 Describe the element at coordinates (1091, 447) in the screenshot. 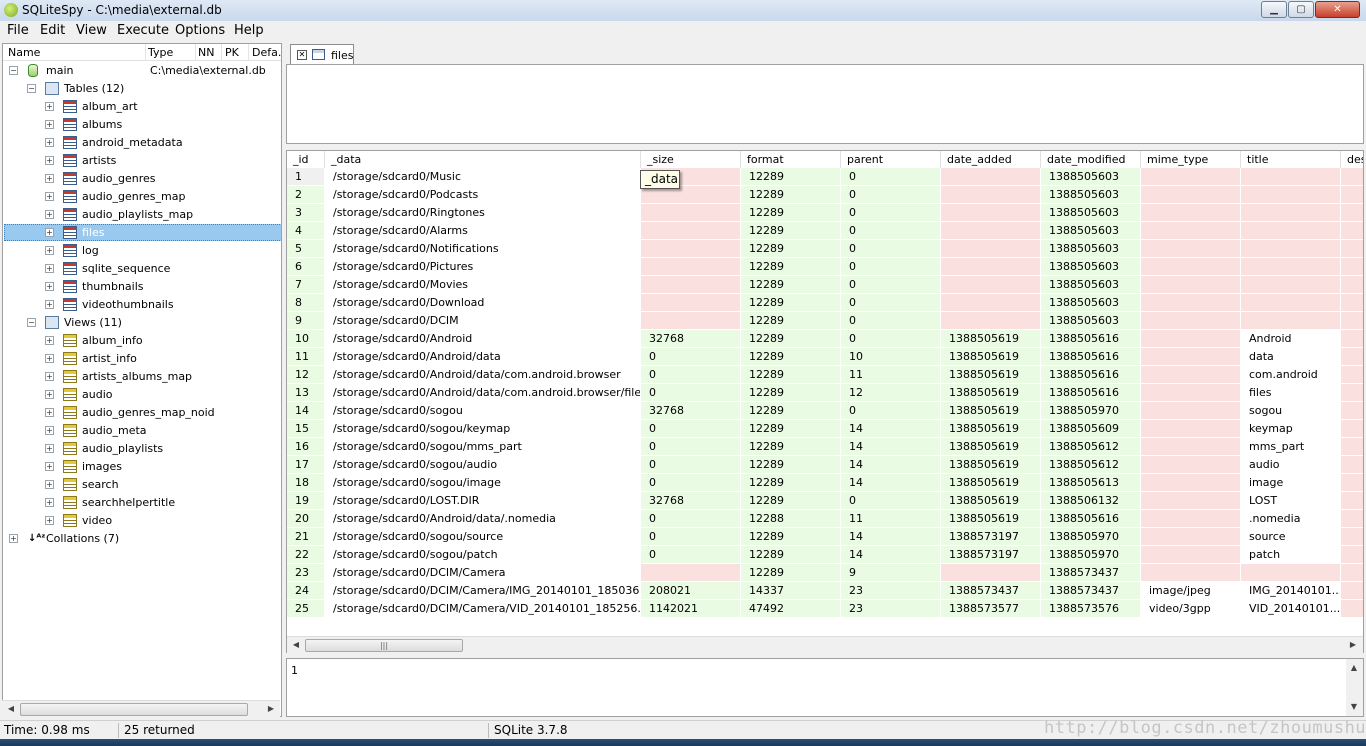

I see `table-cell: 1388505612` at that location.